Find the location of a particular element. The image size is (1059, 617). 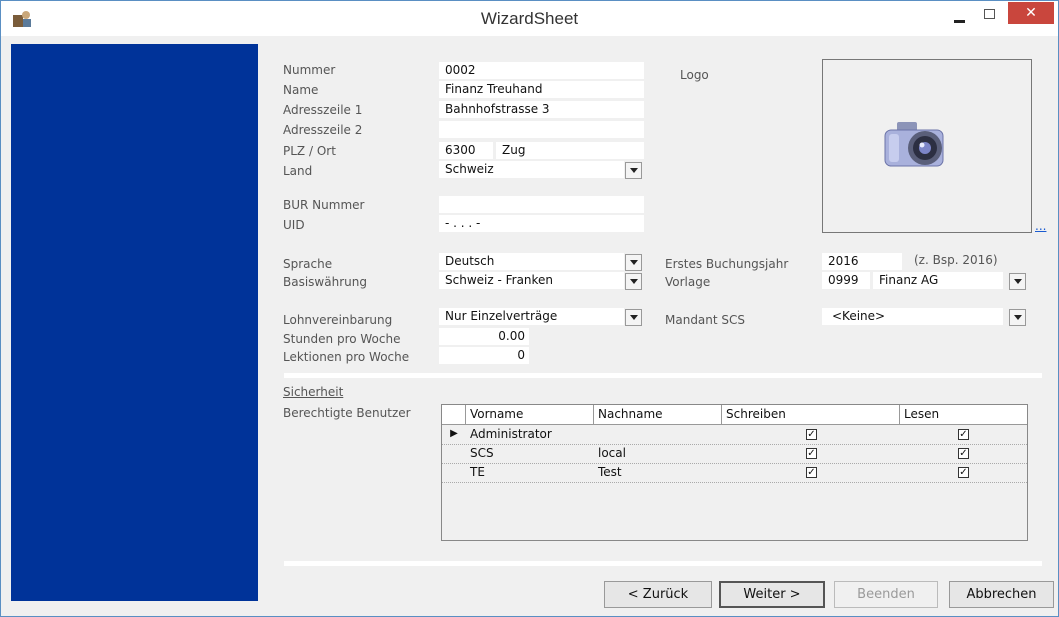

cancel-button: Abbrechen is located at coordinates (1001, 594).